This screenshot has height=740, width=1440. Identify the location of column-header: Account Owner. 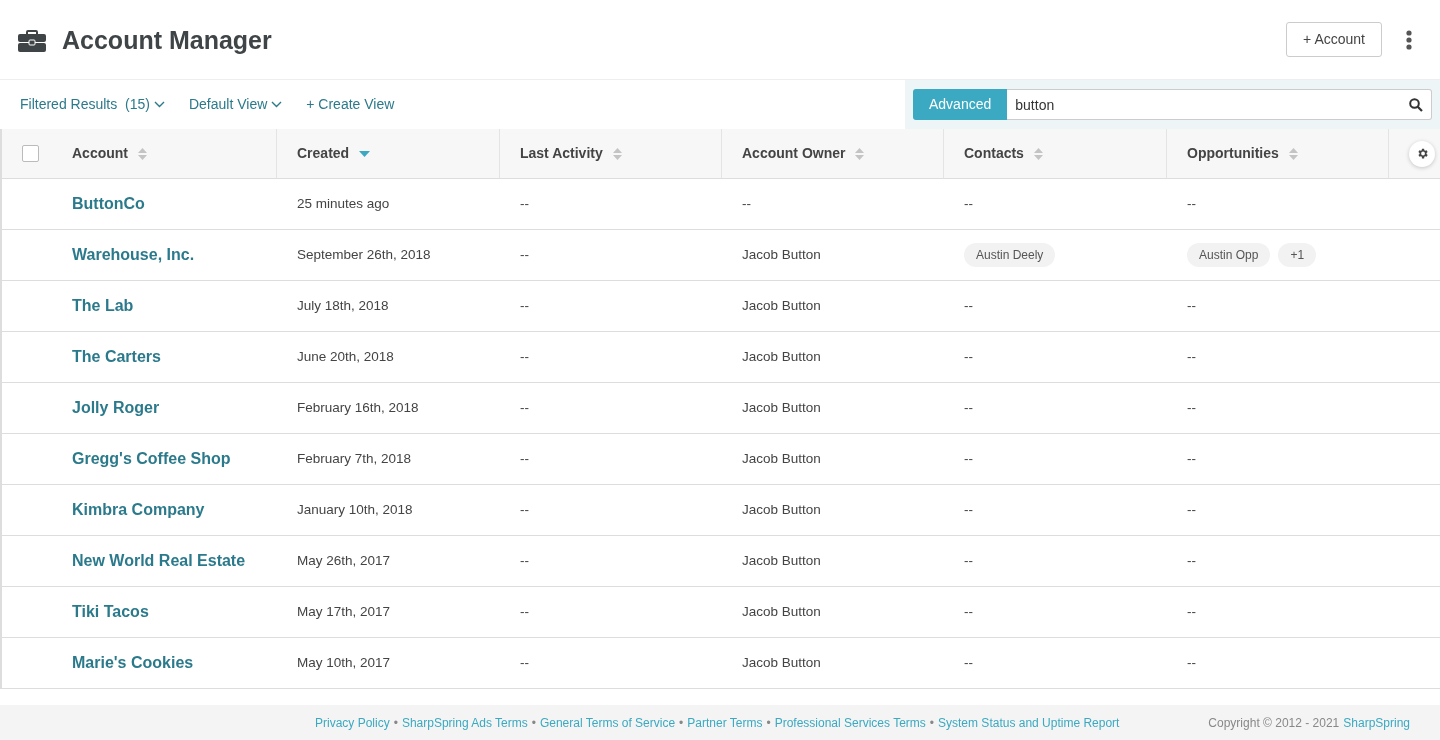
(794, 153).